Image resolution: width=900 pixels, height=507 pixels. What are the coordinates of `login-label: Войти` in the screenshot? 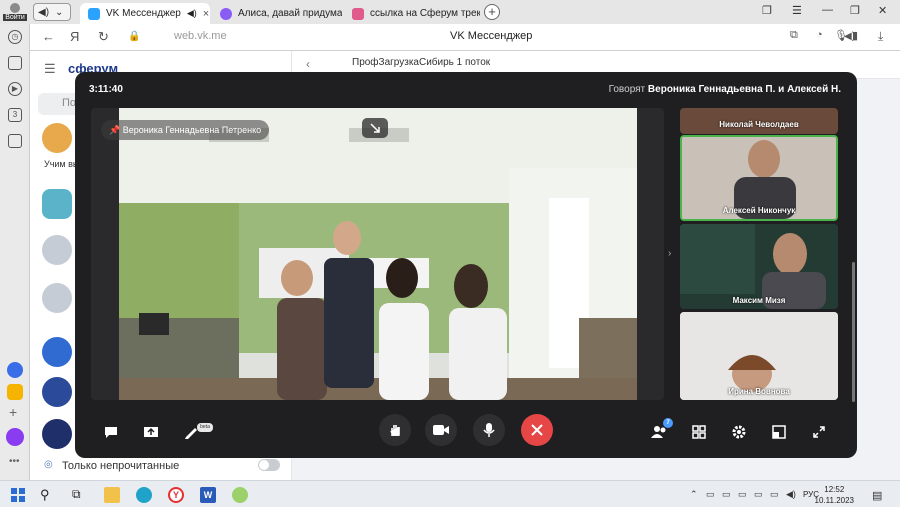 It's located at (15, 17).